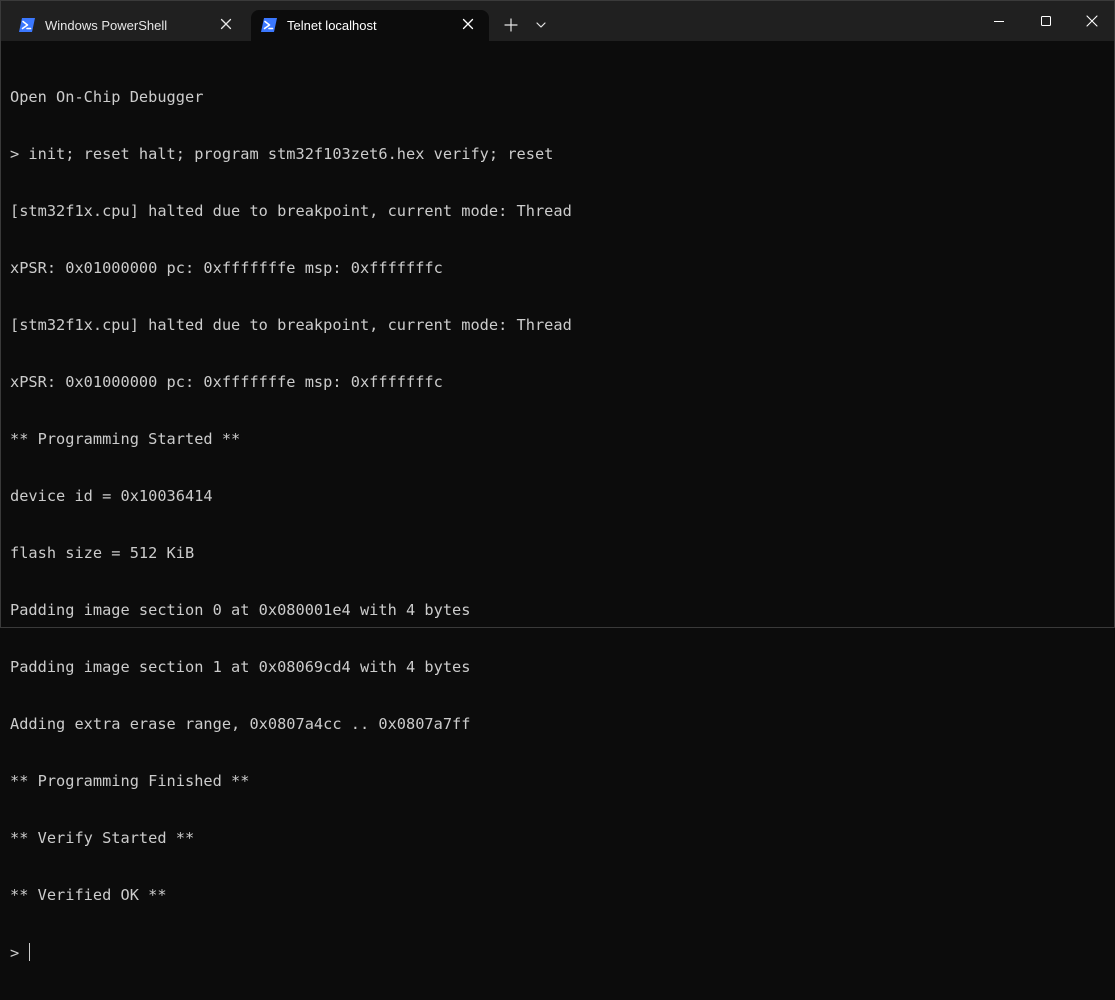  I want to click on tab-windows-powershell: Windows PowerShell, so click(128, 25).